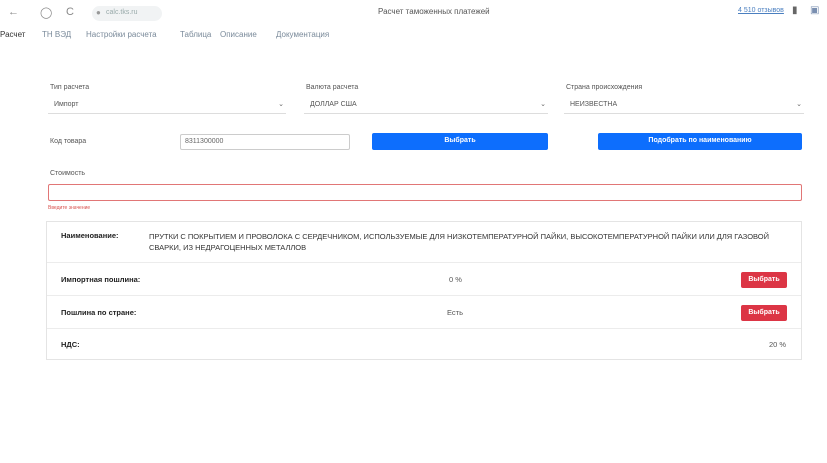 This screenshot has width=827, height=463. What do you see at coordinates (425, 192) in the screenshot?
I see `cost-input` at bounding box center [425, 192].